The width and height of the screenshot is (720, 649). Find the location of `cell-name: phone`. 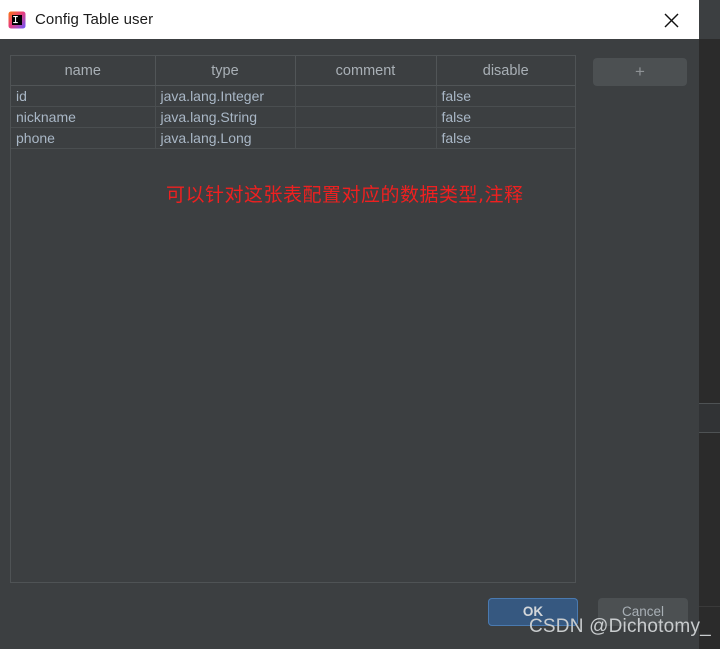

cell-name: phone is located at coordinates (83, 138).